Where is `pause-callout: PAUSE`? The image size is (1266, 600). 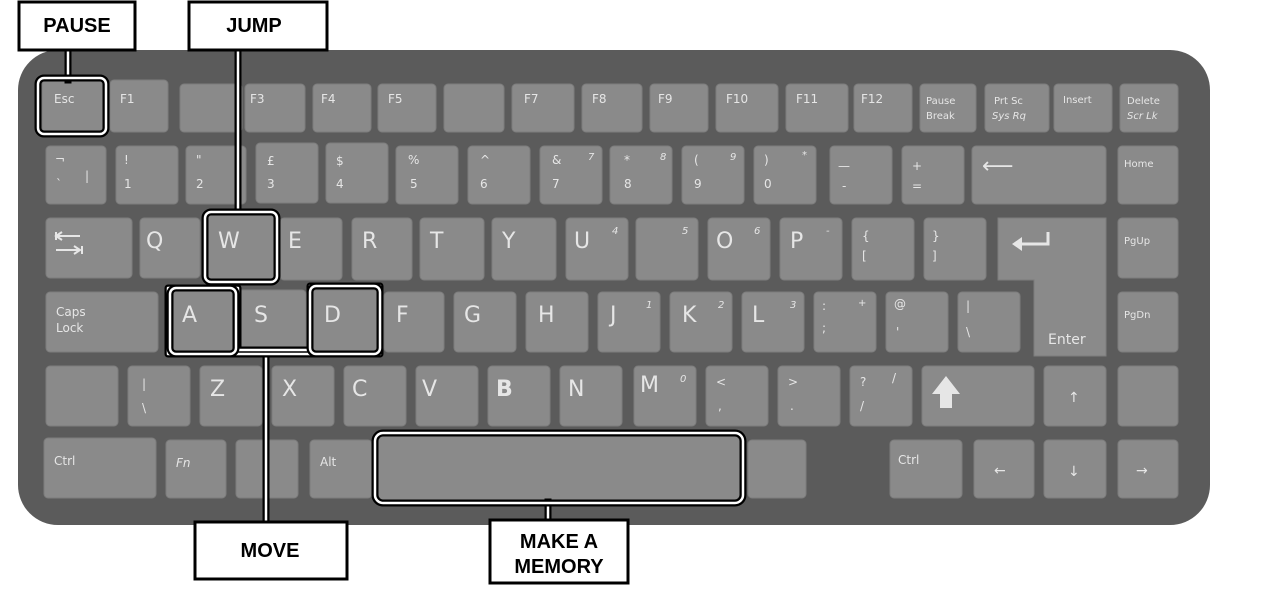
pause-callout: PAUSE is located at coordinates (77, 26).